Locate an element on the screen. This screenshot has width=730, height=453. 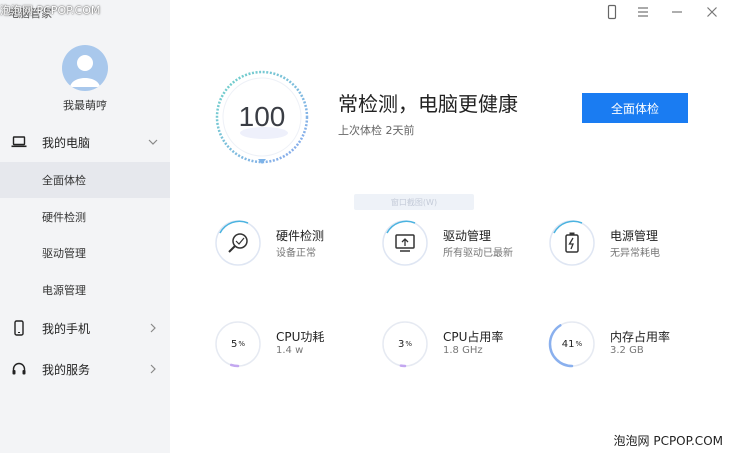
sidebar-group-my-services: 我的服务 is located at coordinates (85, 369).